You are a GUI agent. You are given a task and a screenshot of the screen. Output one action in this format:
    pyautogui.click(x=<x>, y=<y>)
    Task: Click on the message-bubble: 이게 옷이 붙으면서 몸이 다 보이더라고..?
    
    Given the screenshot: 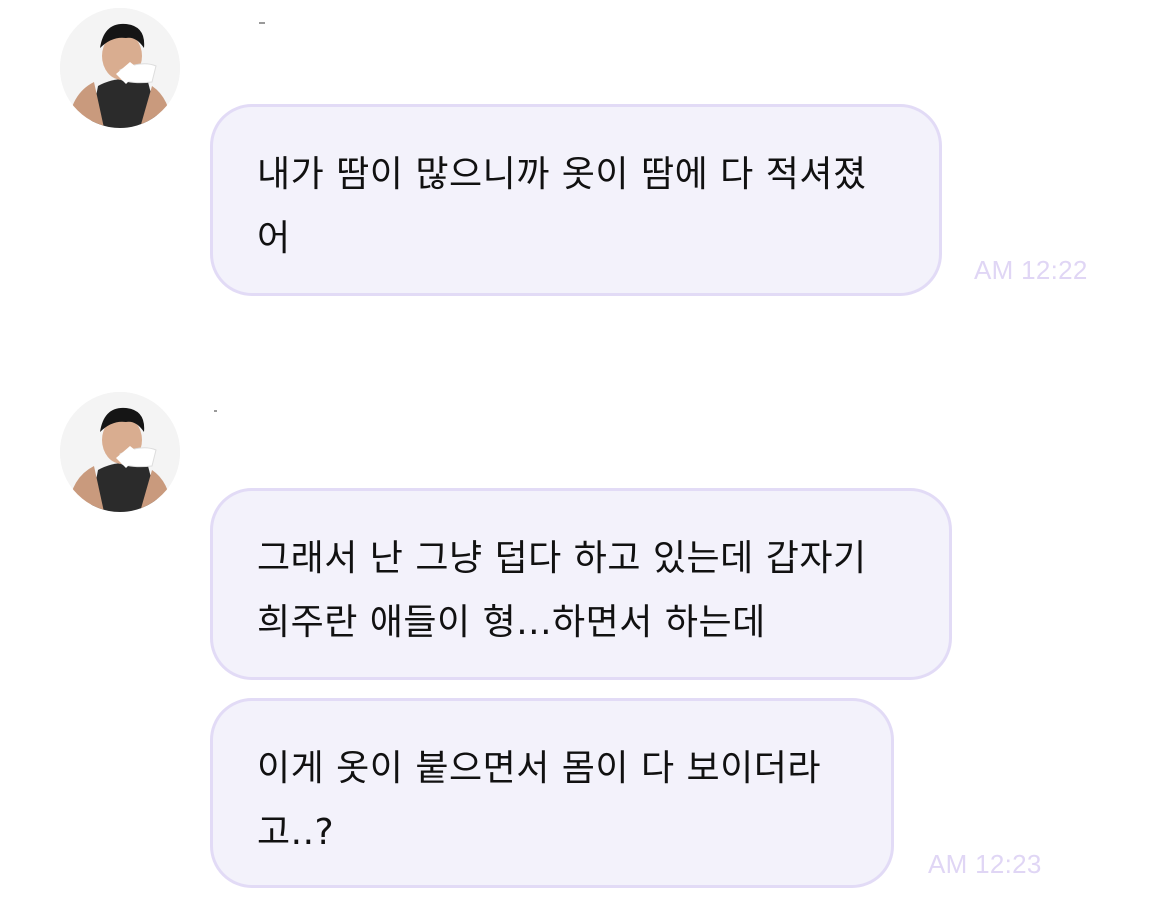 What is the action you would take?
    pyautogui.click(x=552, y=793)
    